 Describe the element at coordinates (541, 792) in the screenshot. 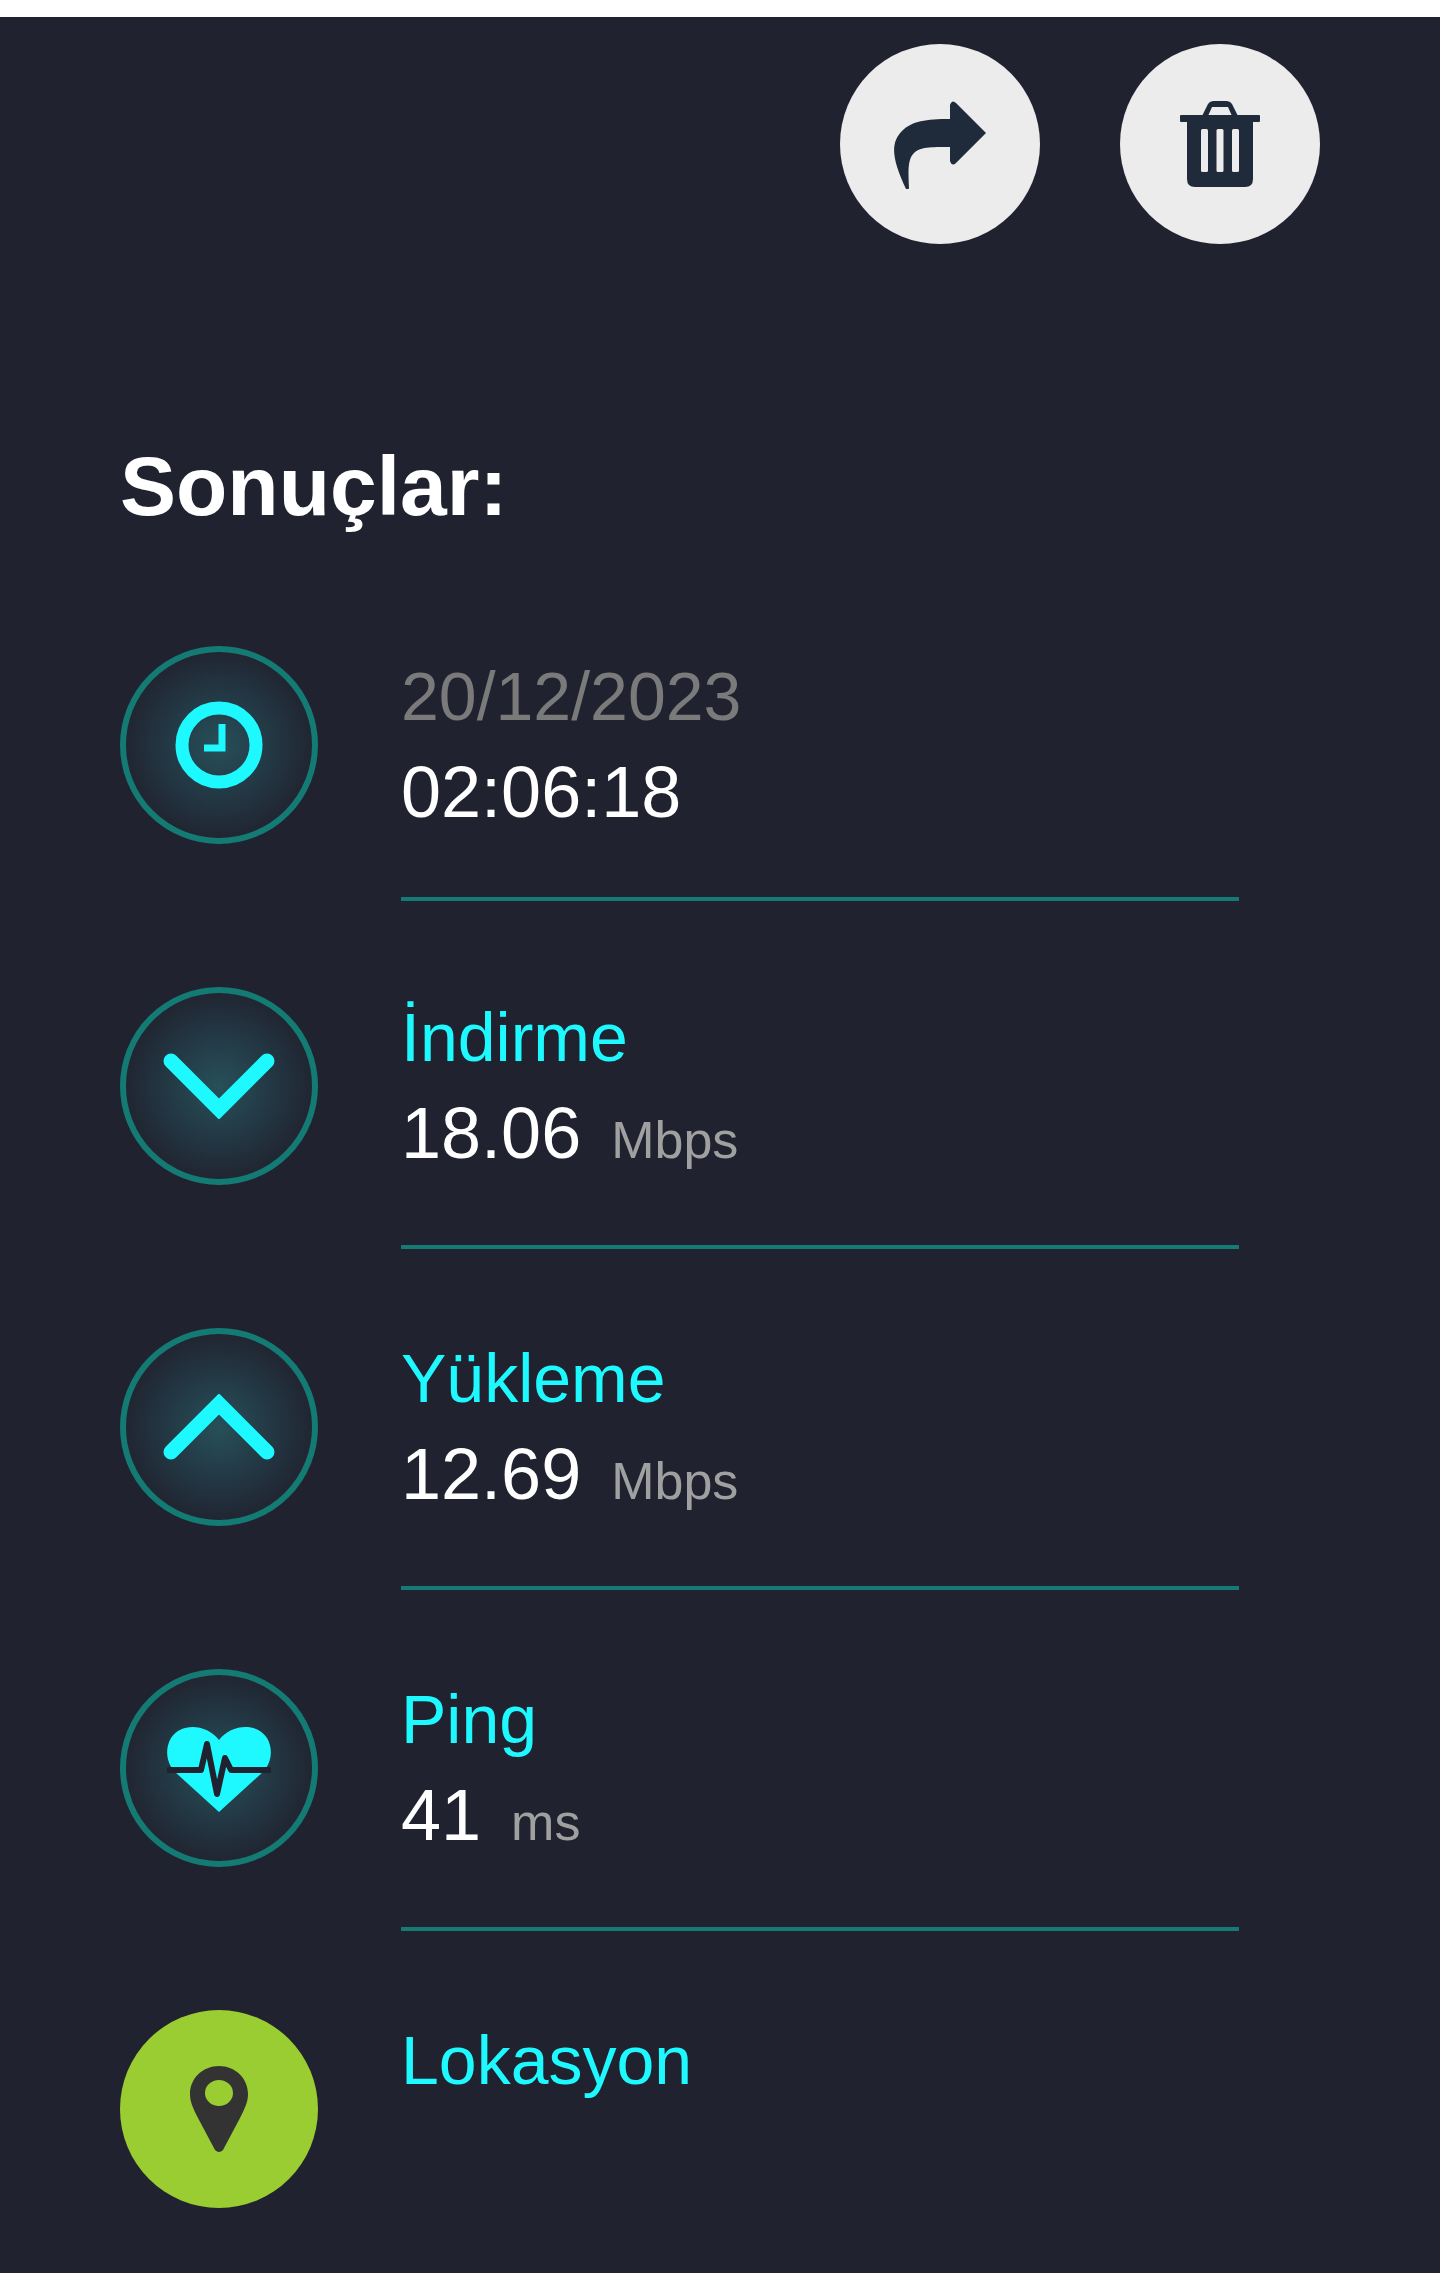

I see `time-text: 02:06:18` at that location.